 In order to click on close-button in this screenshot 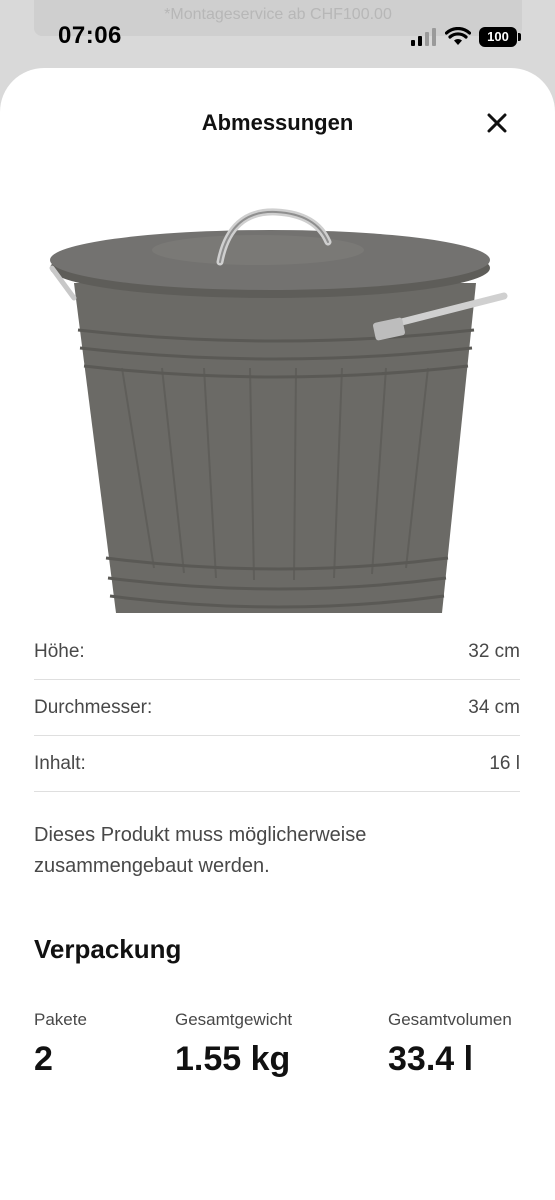, I will do `click(497, 123)`.